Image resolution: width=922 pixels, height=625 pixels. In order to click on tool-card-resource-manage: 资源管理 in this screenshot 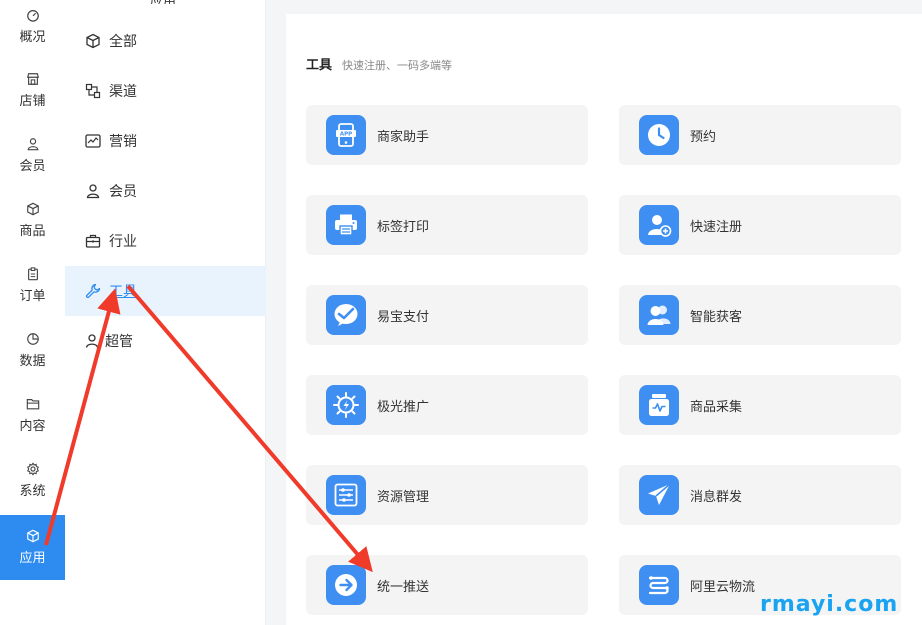, I will do `click(447, 495)`.